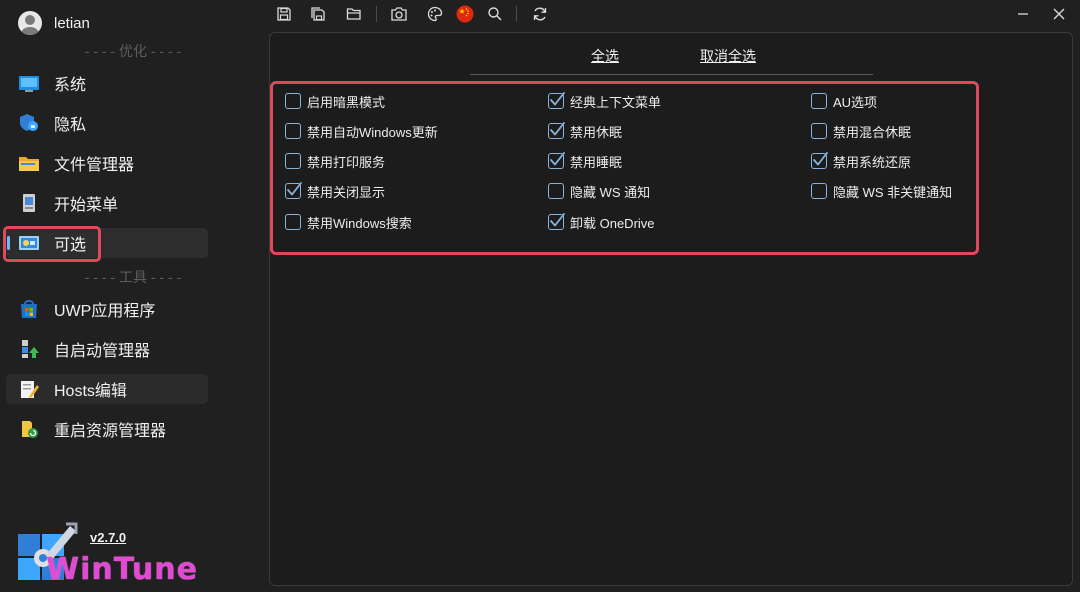 The height and width of the screenshot is (592, 1080). Describe the element at coordinates (596, 162) in the screenshot. I see `option-label: 禁用睡眠` at that location.